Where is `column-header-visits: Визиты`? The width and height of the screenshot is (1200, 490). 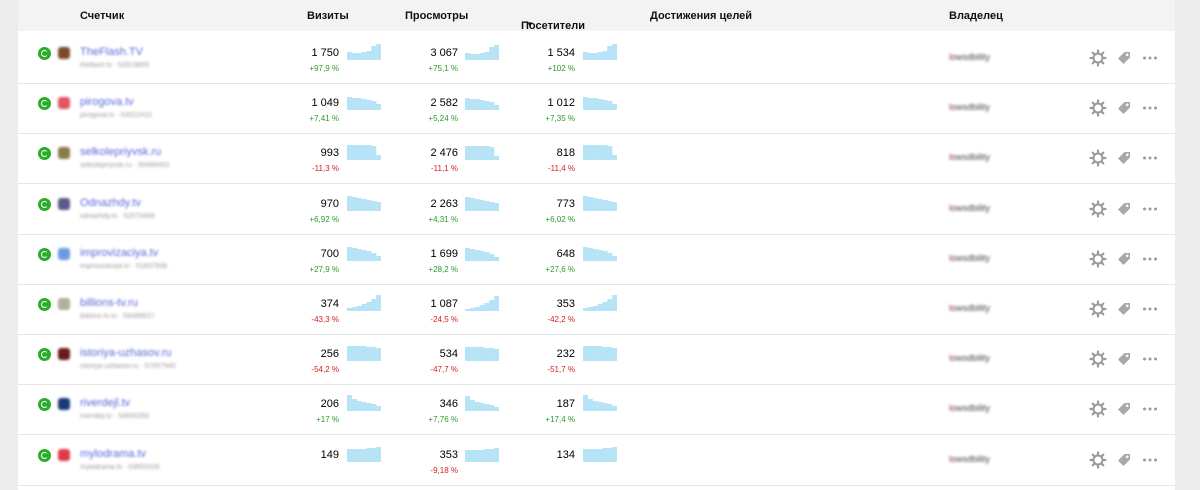
column-header-visits: Визиты is located at coordinates (328, 16).